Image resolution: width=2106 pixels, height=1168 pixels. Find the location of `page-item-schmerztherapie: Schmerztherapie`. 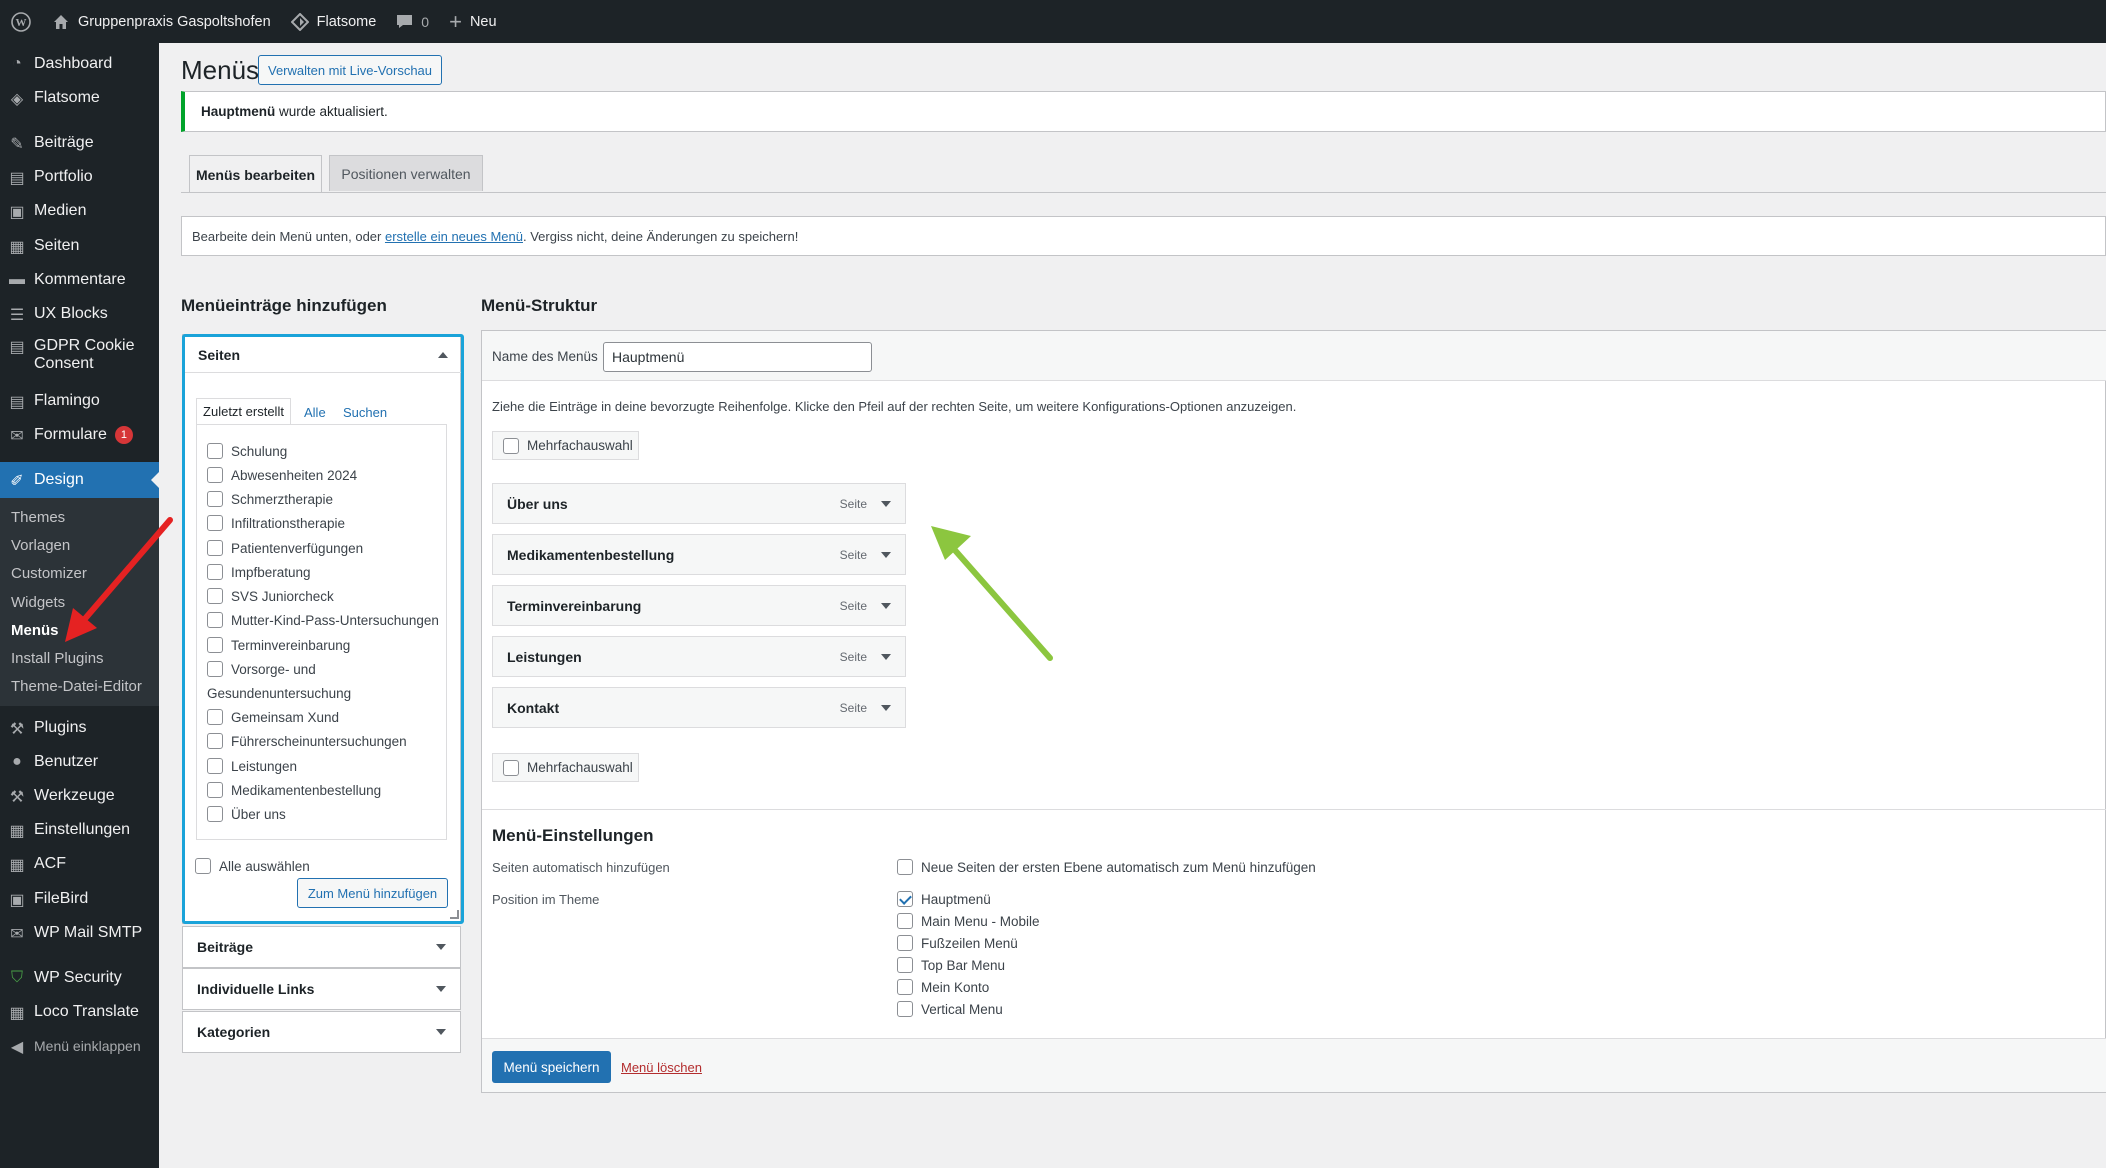

page-item-schmerztherapie: Schmerztherapie is located at coordinates (270, 499).